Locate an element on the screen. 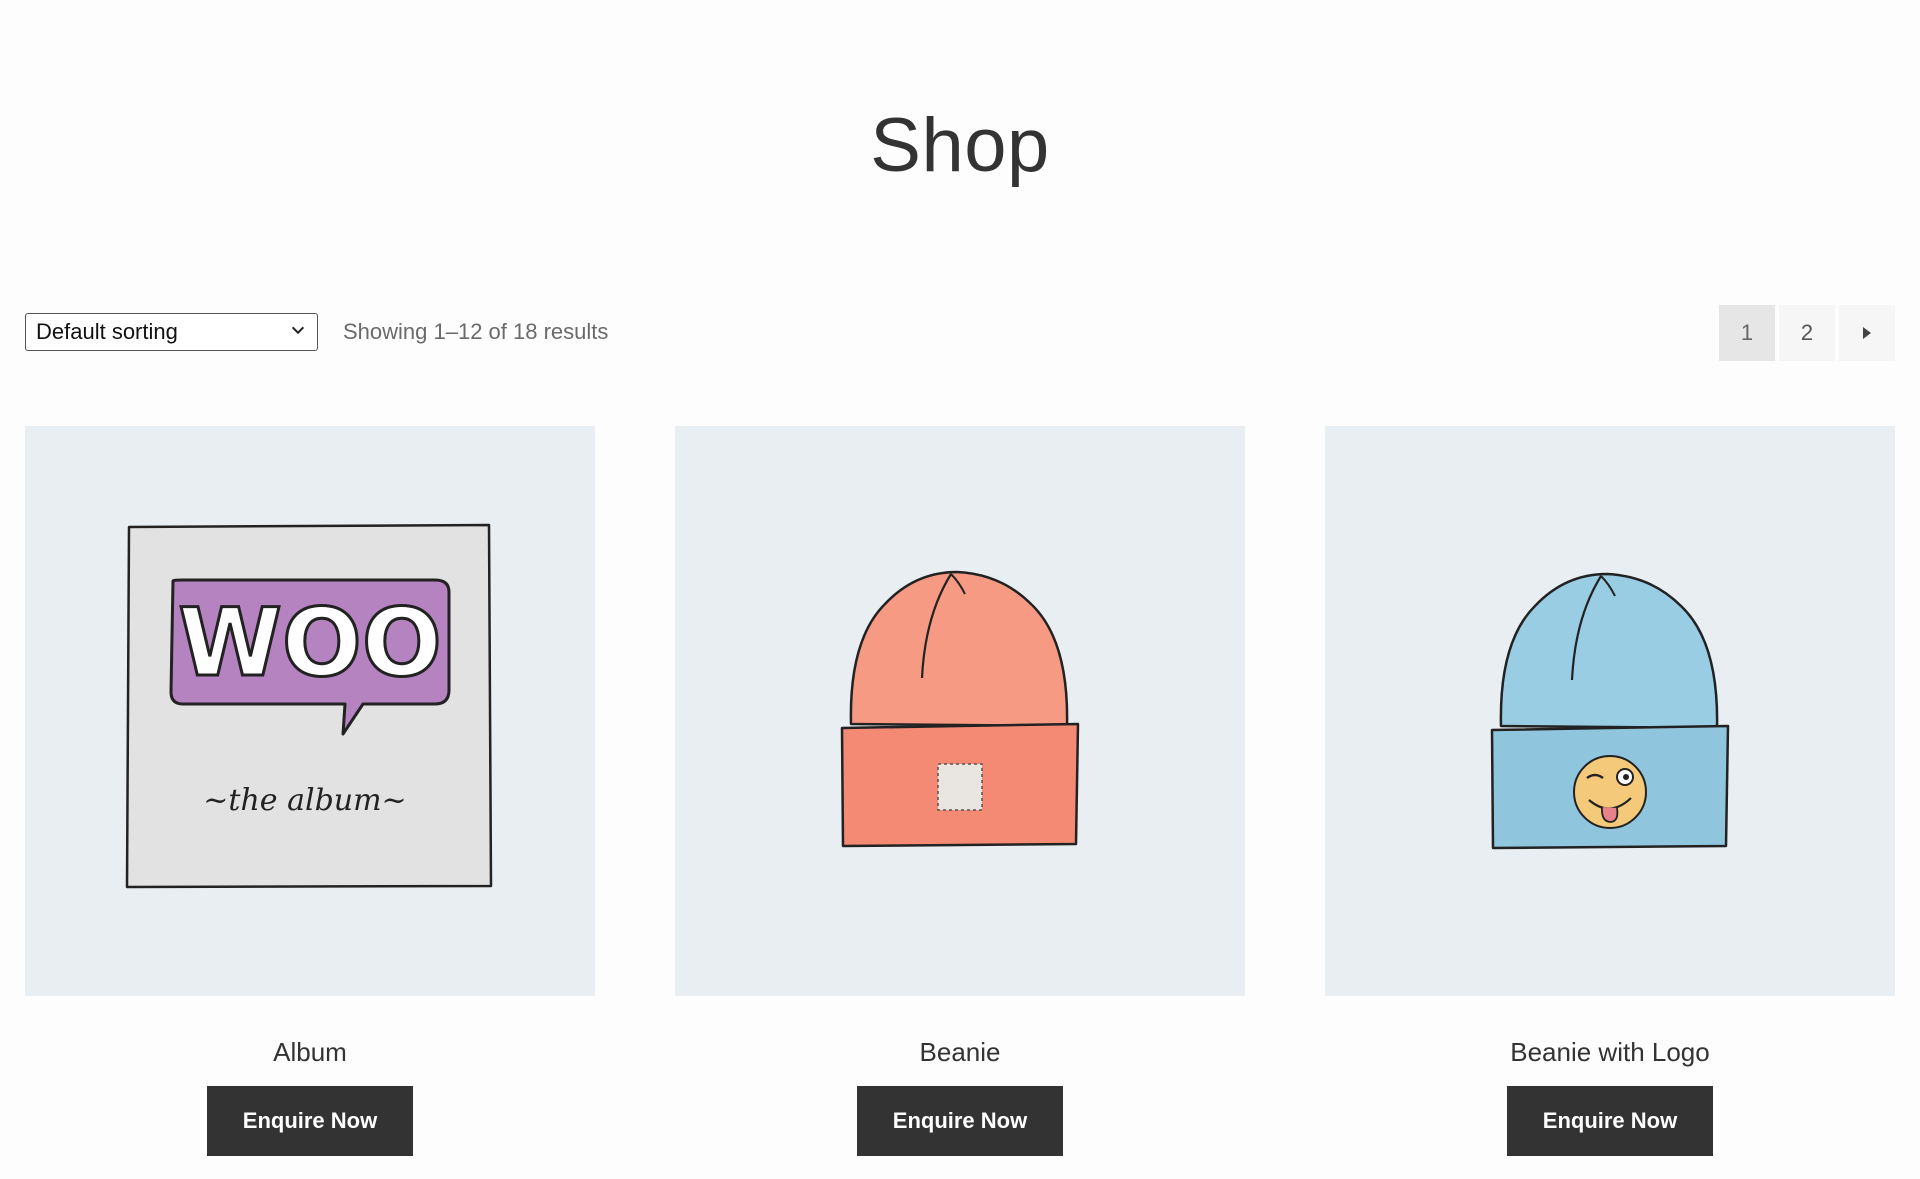 Image resolution: width=1920 pixels, height=1179 pixels. album-illustration: WOO ~the album~ is located at coordinates (309, 706).